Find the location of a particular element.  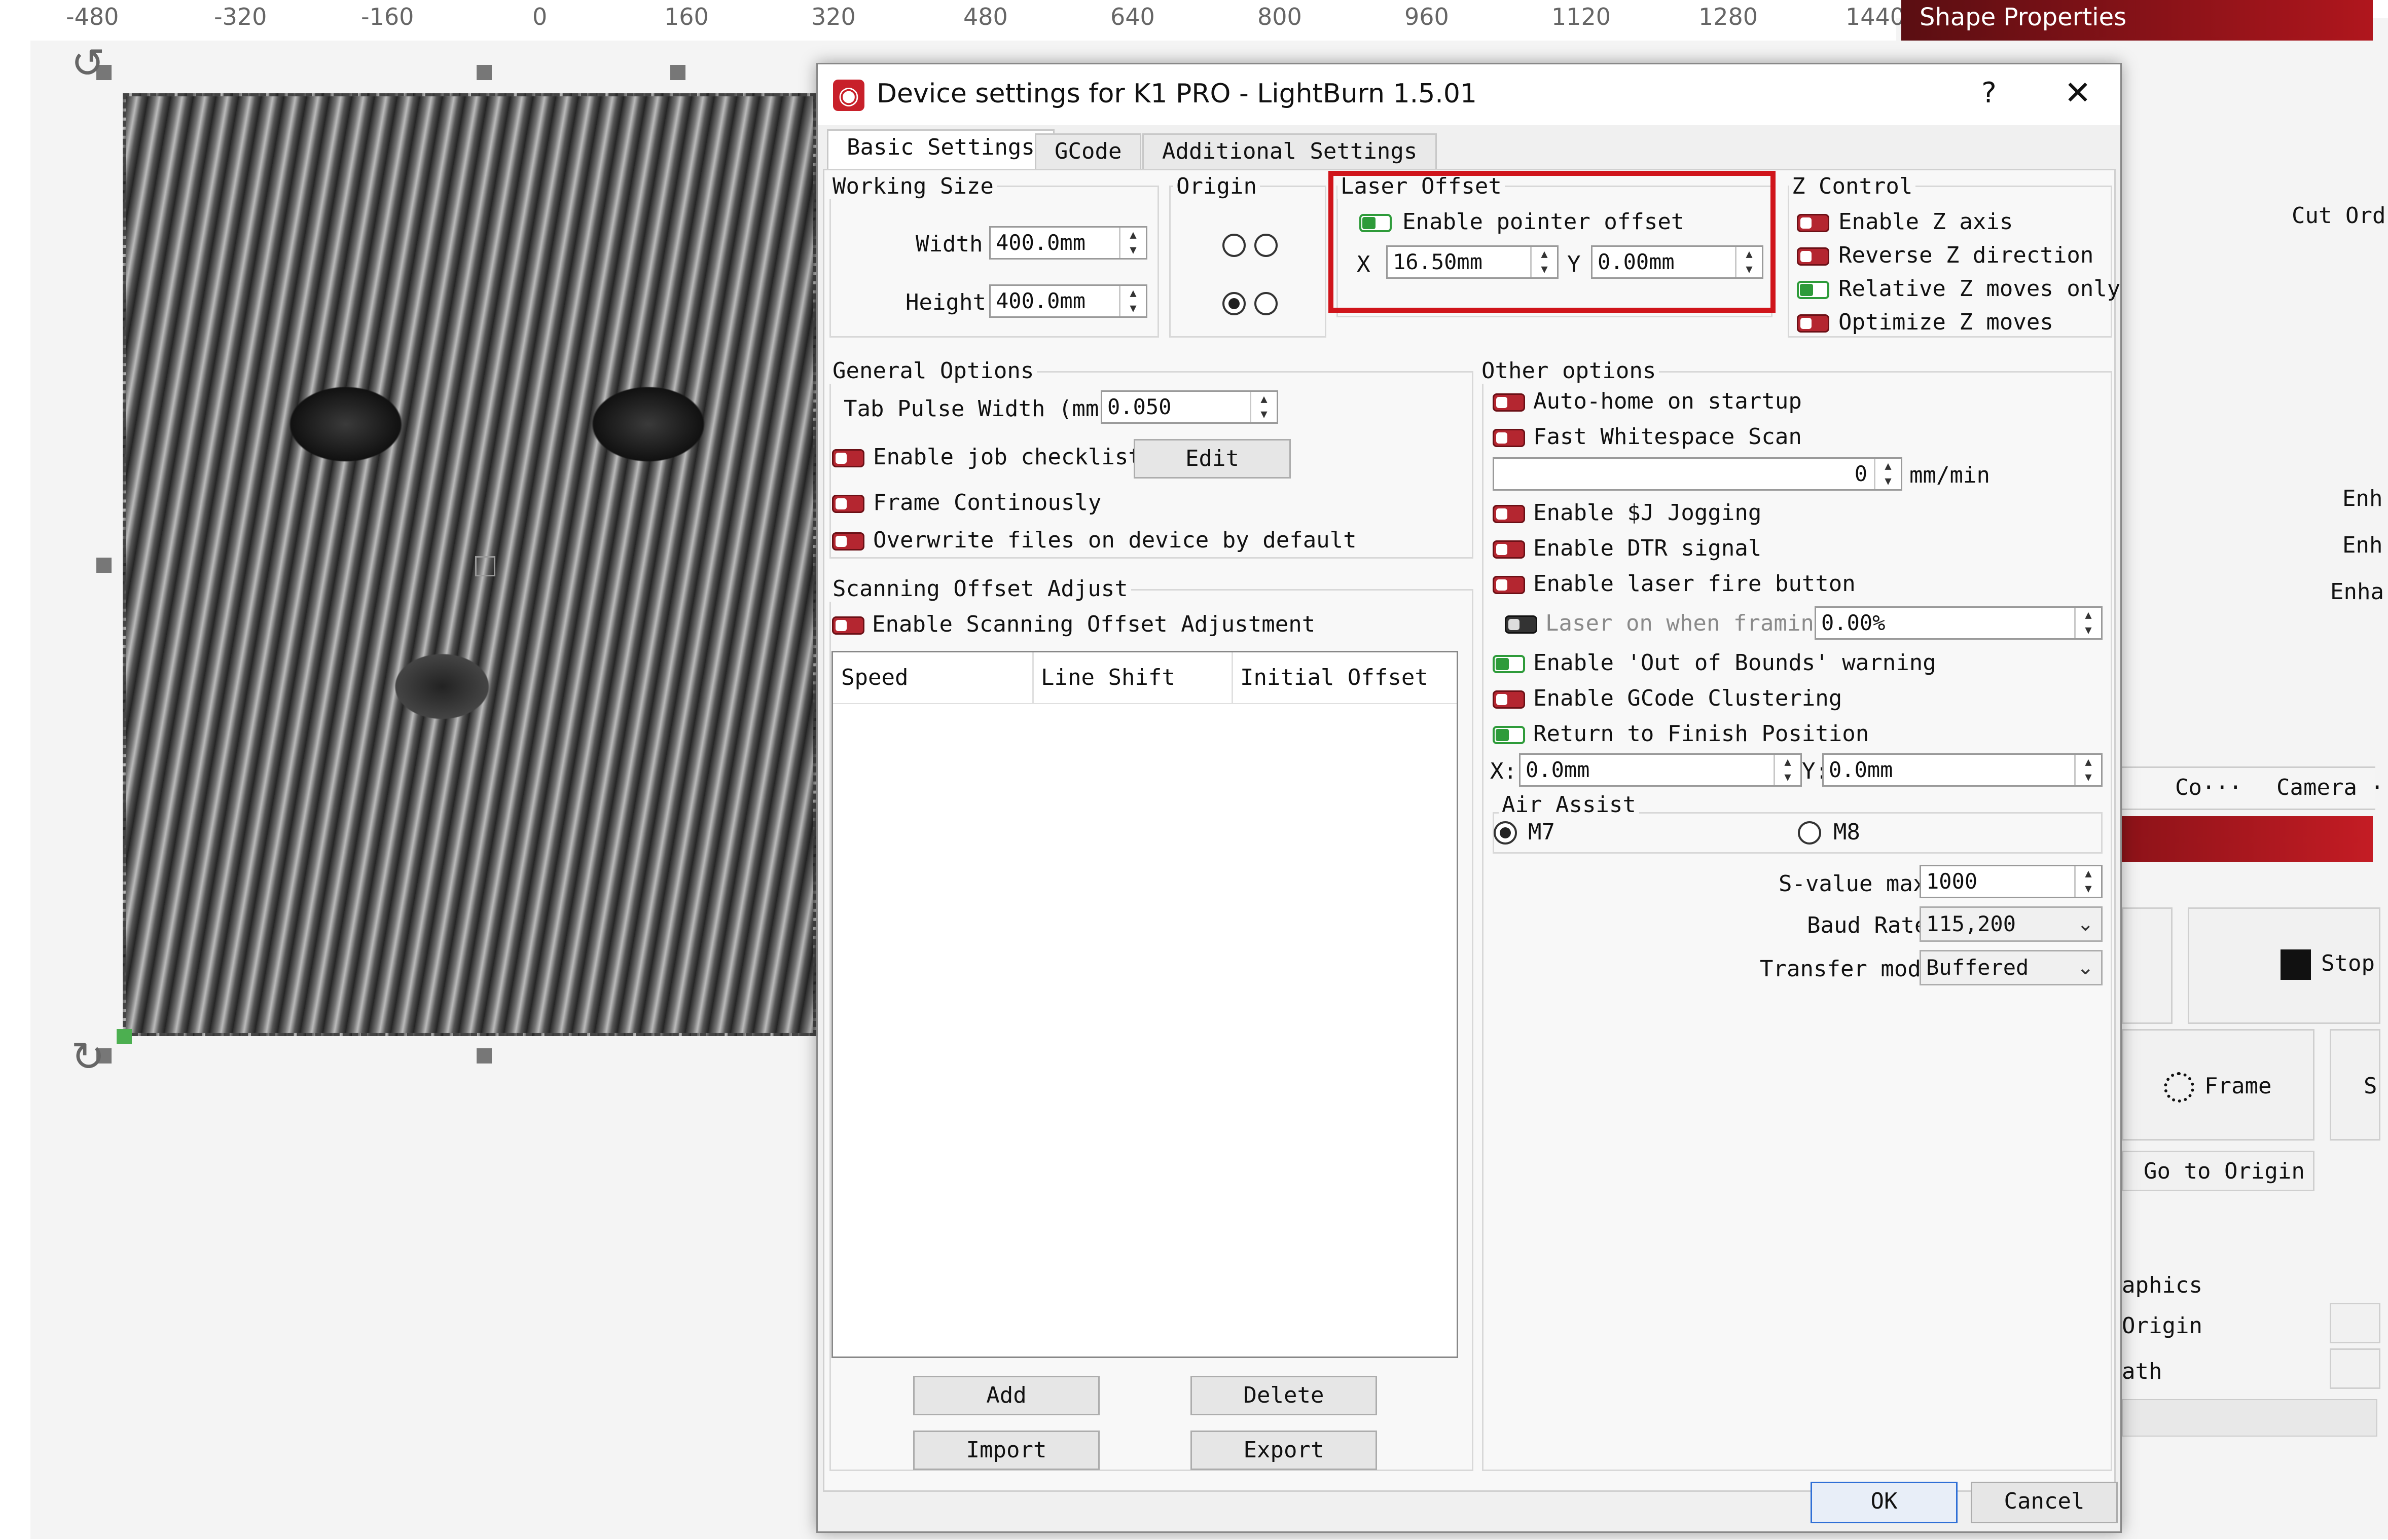

height-input: 400.0mm ▲ ▼ is located at coordinates (1068, 301).